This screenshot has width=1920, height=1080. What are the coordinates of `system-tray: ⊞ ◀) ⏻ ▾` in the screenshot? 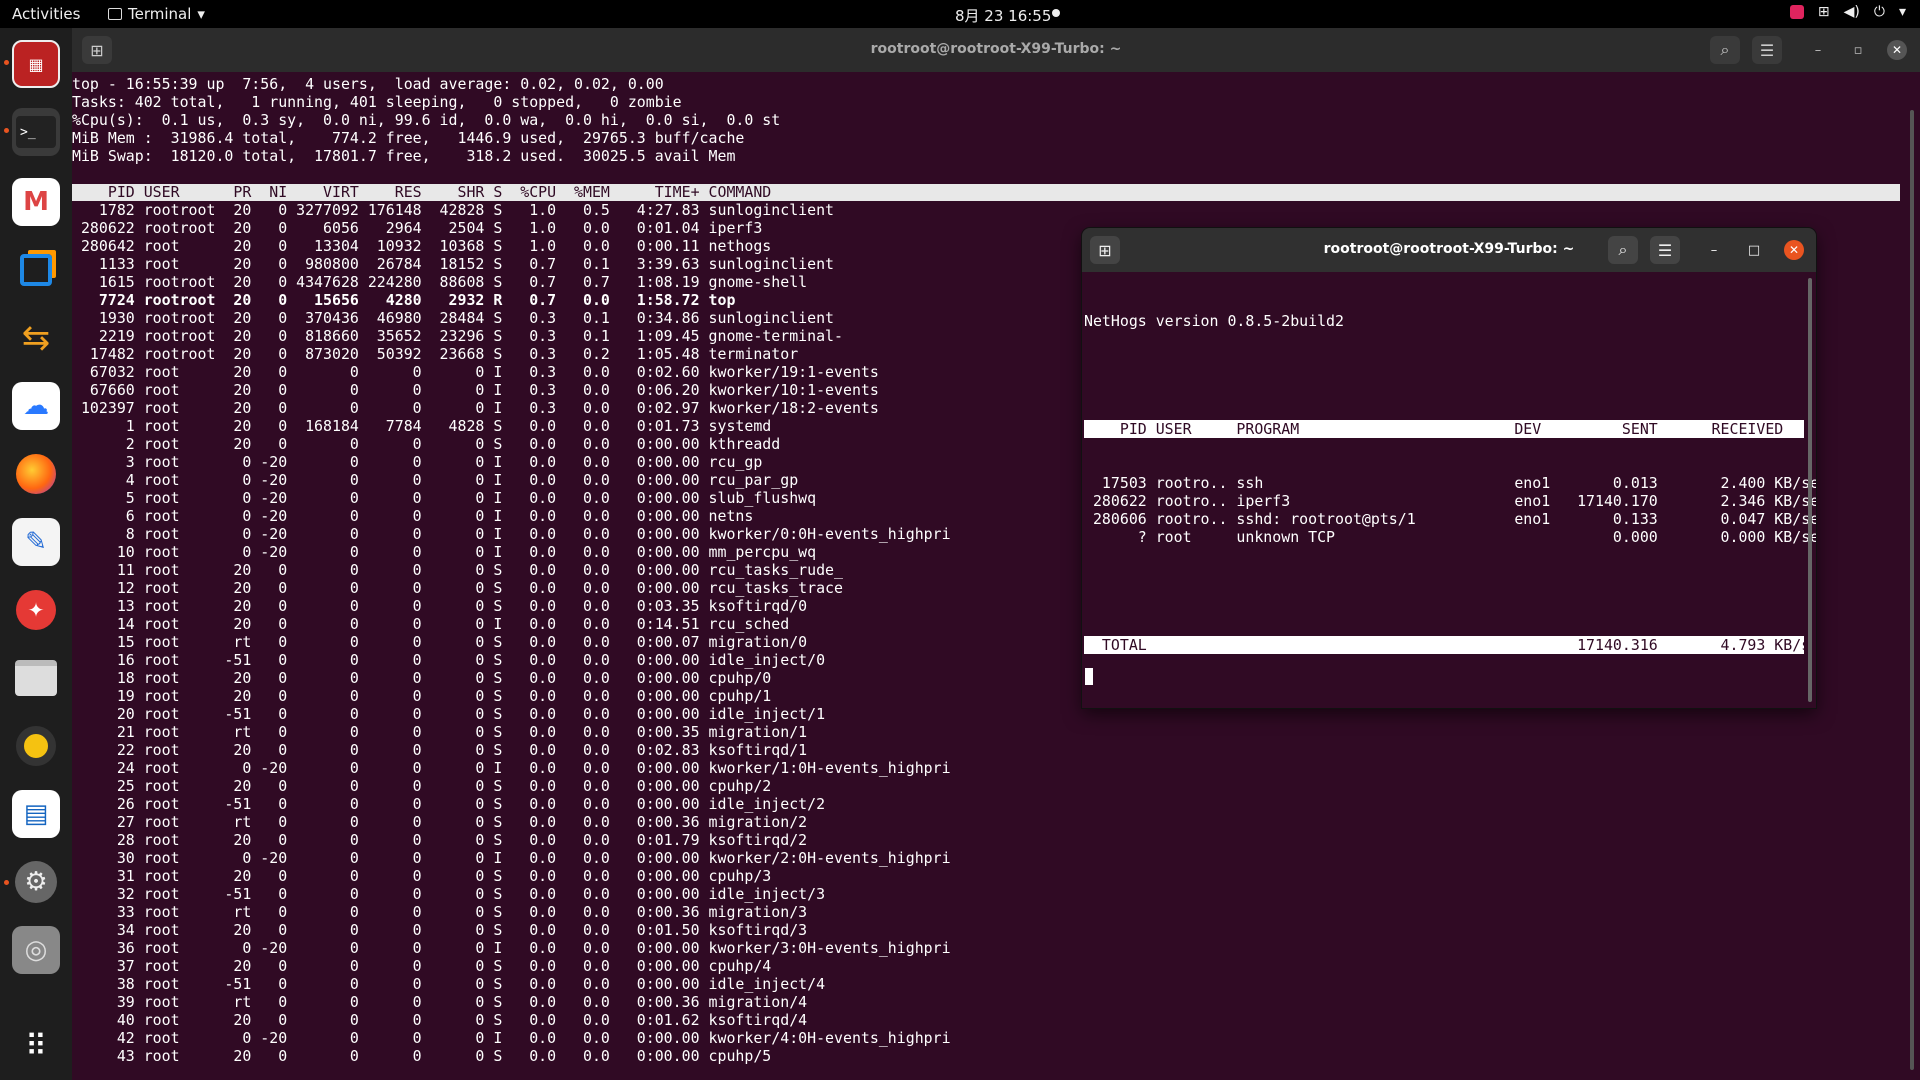 It's located at (1847, 12).